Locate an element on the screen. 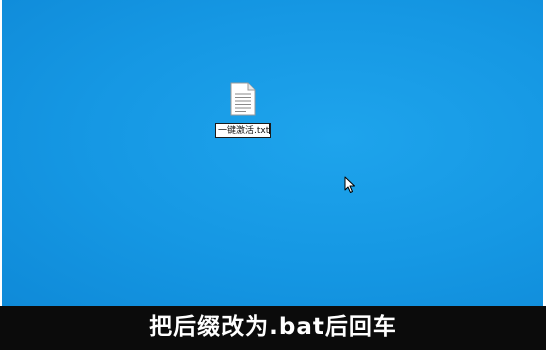  text-file-icon is located at coordinates (243, 99).